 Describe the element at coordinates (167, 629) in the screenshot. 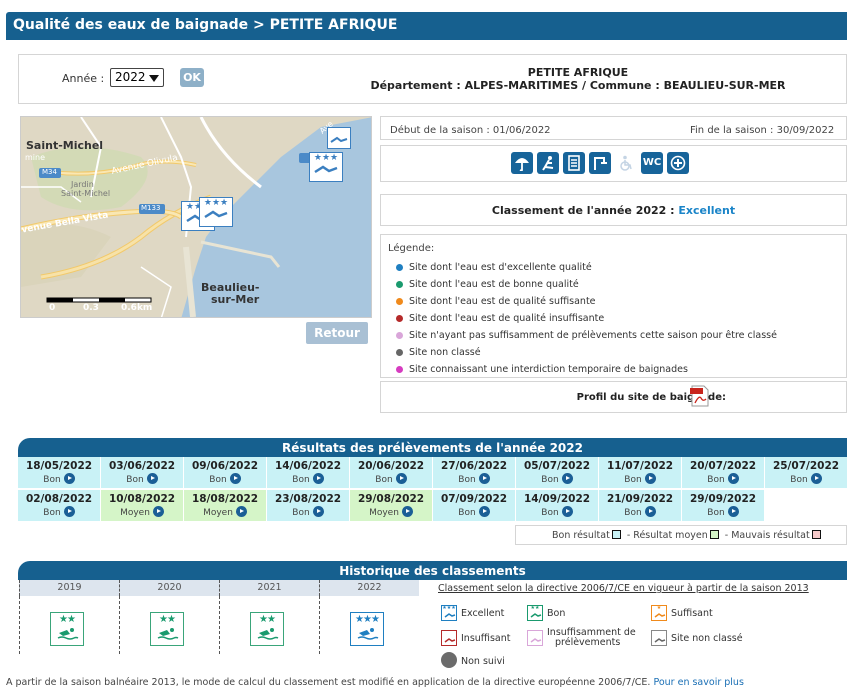

I see `good-rank-icon: ★★` at that location.